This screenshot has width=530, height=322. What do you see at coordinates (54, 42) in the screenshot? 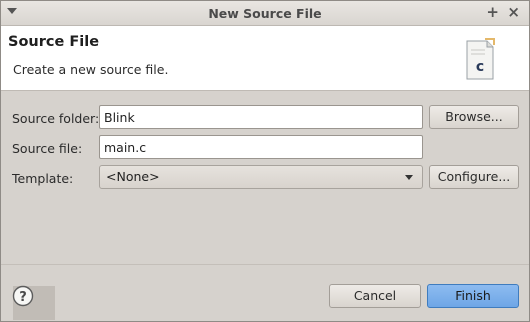
I see `page-title: Source File` at bounding box center [54, 42].